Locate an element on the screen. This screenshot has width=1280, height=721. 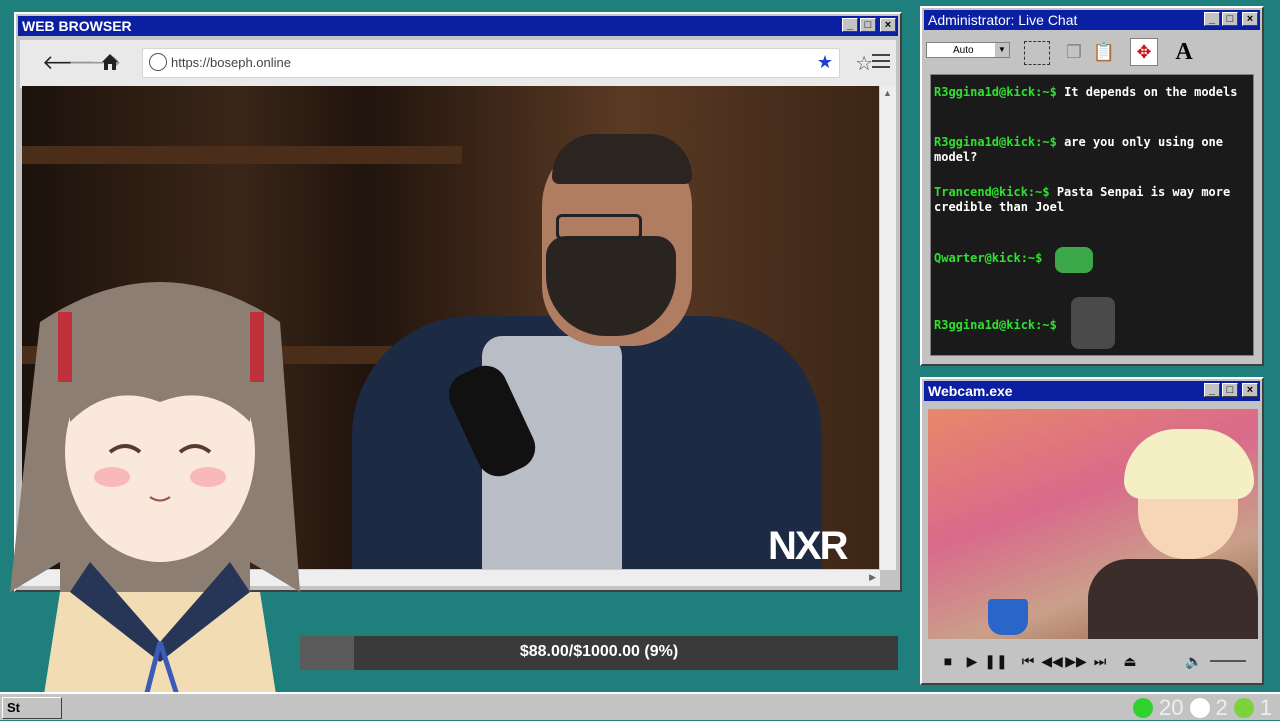
moon-icon is located at coordinates (1199, 708).